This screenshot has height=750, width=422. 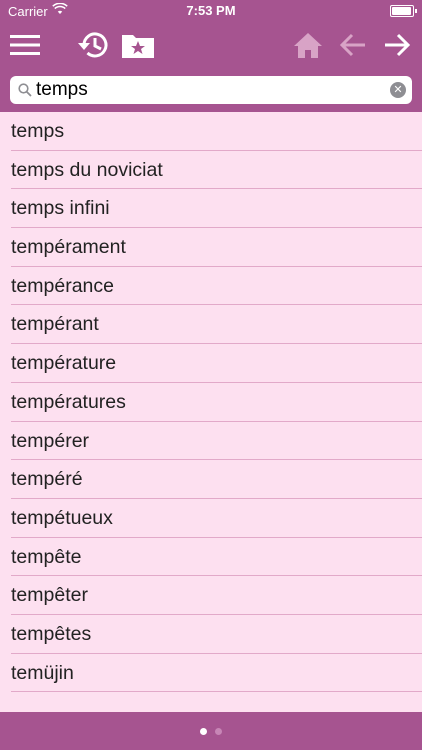 What do you see at coordinates (60, 208) in the screenshot?
I see `result-label: temps infini` at bounding box center [60, 208].